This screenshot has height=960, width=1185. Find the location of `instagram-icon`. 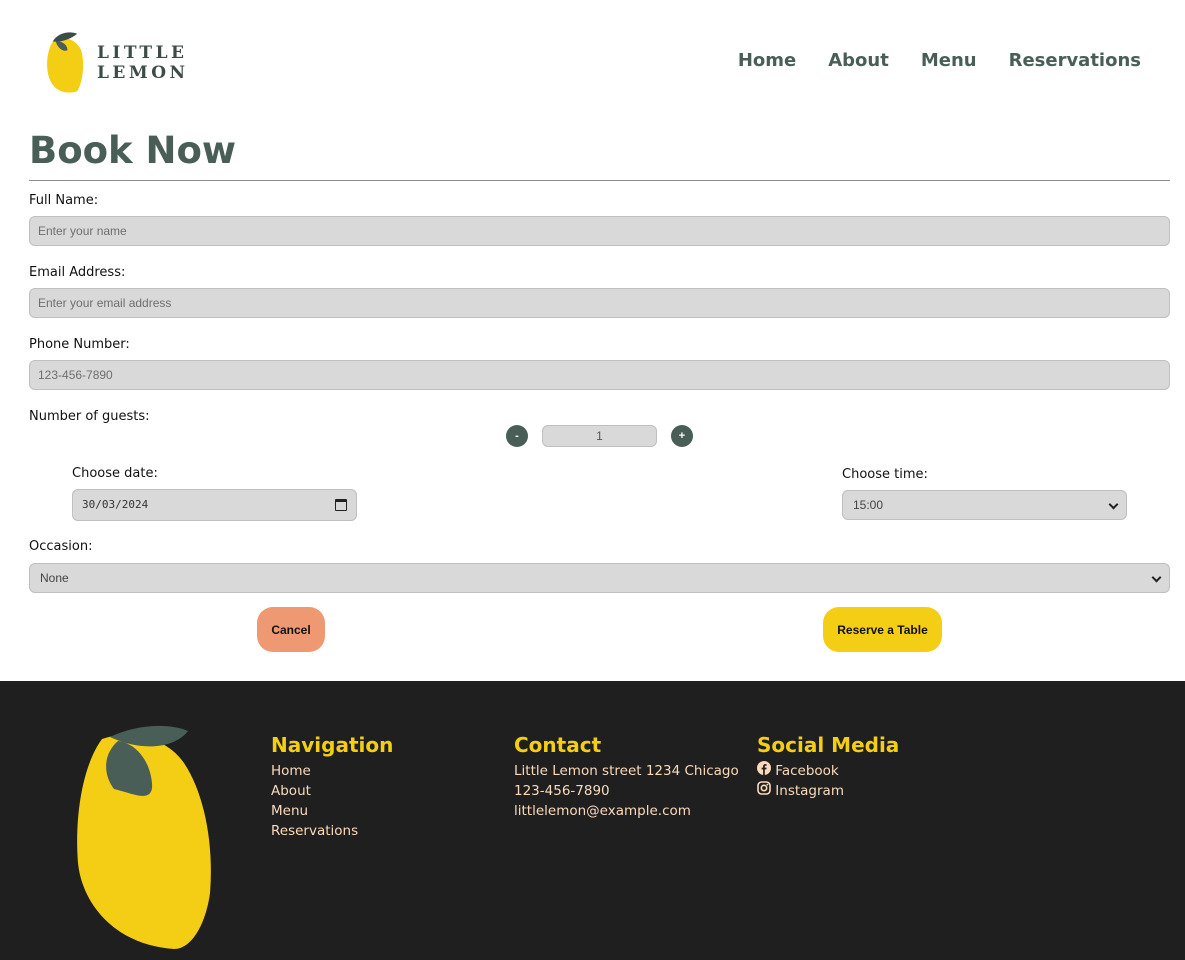

instagram-icon is located at coordinates (764, 788).